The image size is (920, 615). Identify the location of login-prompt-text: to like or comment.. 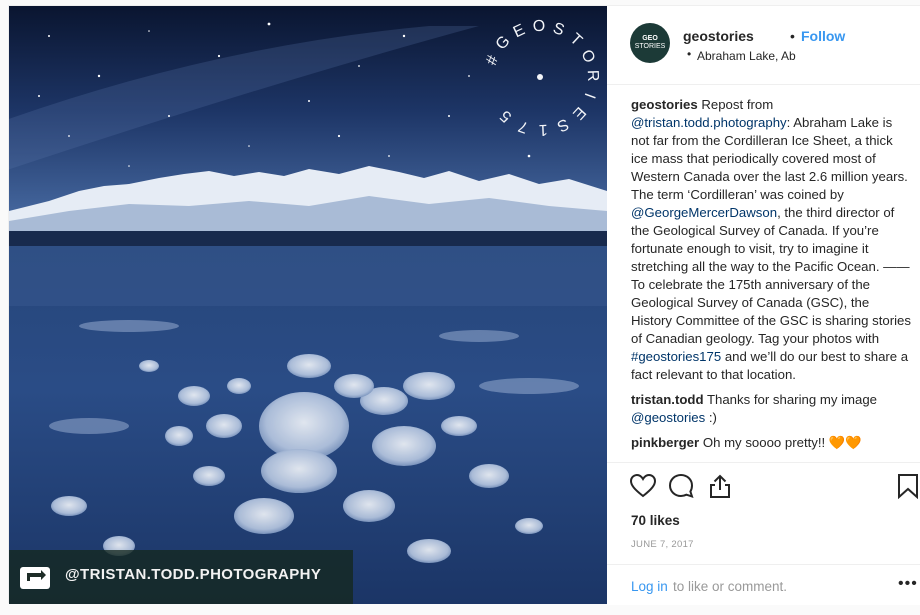
(730, 586).